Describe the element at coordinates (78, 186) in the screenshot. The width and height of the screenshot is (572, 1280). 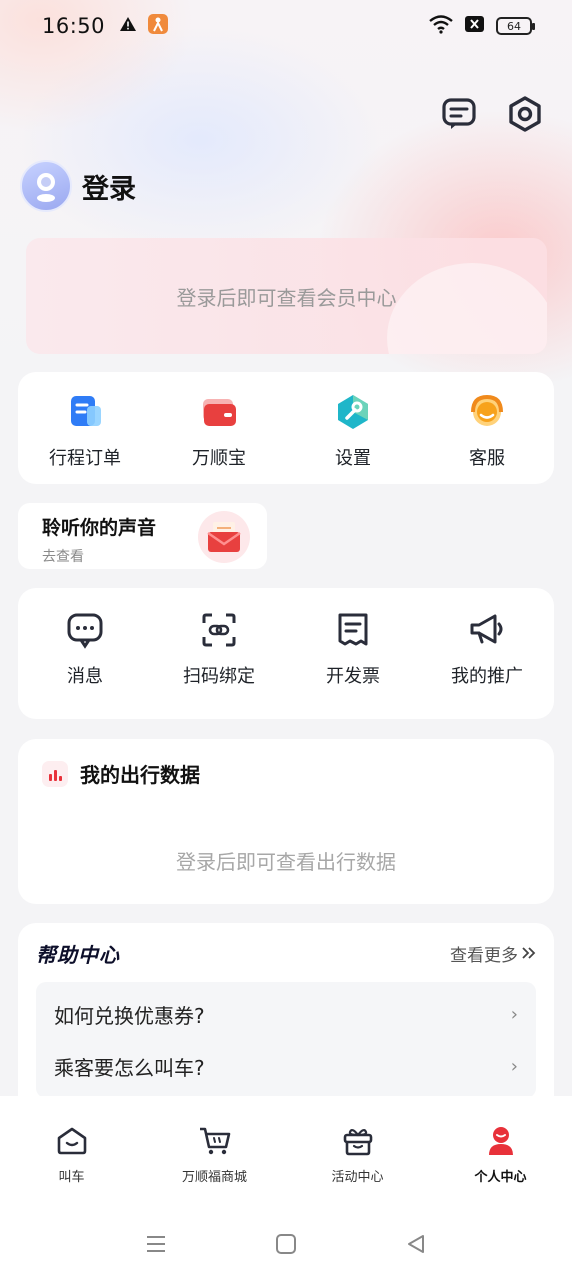
I see `profile-login: 登录` at that location.